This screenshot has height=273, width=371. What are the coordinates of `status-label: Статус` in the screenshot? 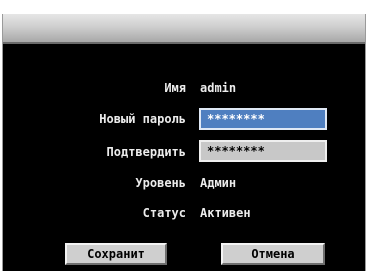 It's located at (164, 213).